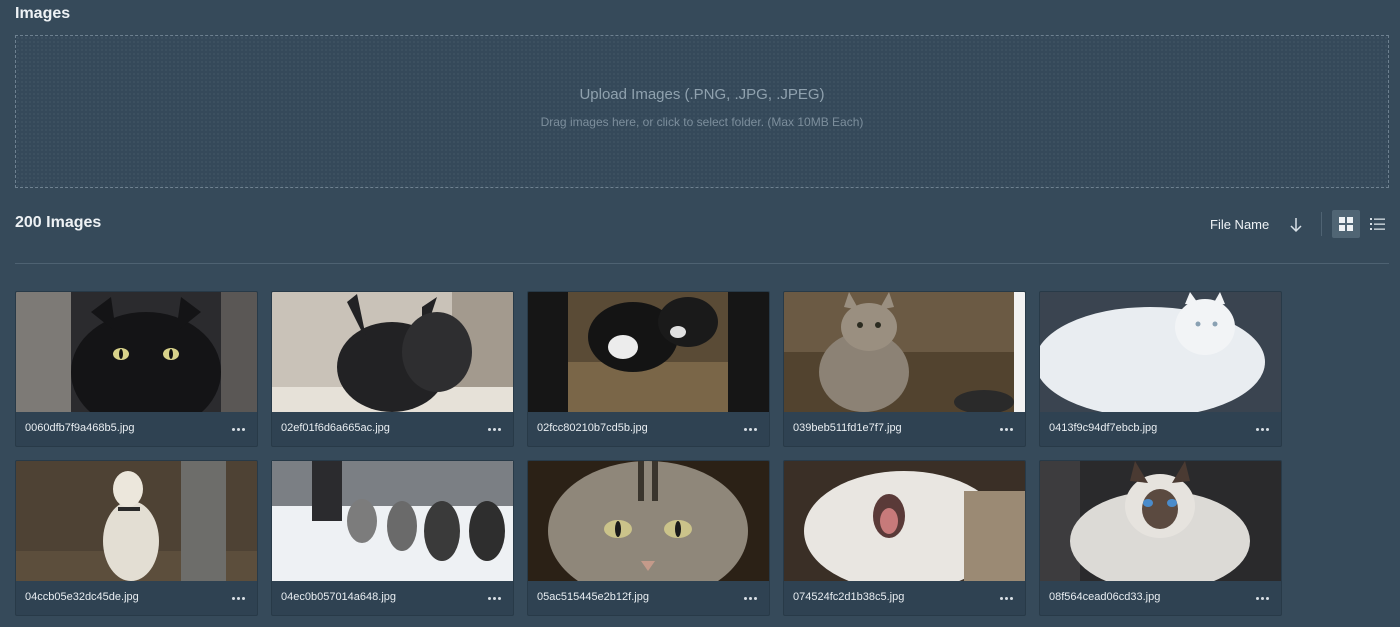 This screenshot has width=1400, height=627. I want to click on image-filename: 0413f9c94df7ebcb.jpg, so click(1103, 428).